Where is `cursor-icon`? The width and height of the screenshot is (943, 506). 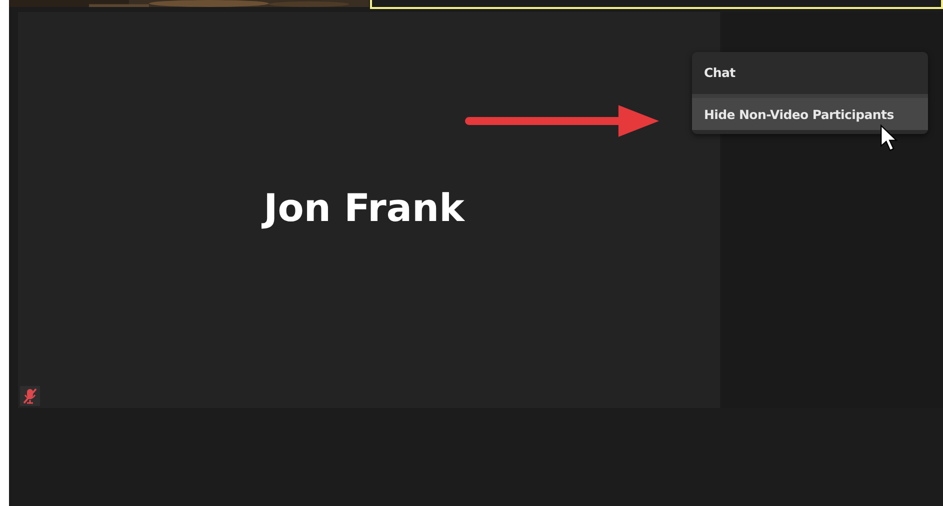
cursor-icon is located at coordinates (889, 138).